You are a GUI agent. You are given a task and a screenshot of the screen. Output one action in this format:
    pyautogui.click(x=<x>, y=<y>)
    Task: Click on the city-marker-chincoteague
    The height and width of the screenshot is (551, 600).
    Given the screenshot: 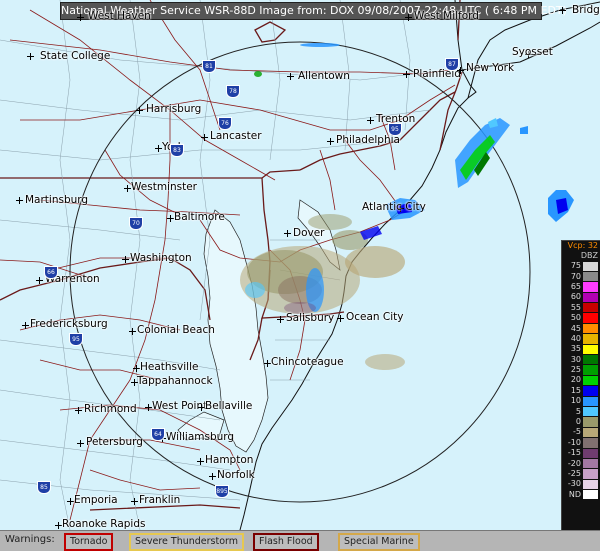 What is the action you would take?
    pyautogui.click(x=267, y=363)
    